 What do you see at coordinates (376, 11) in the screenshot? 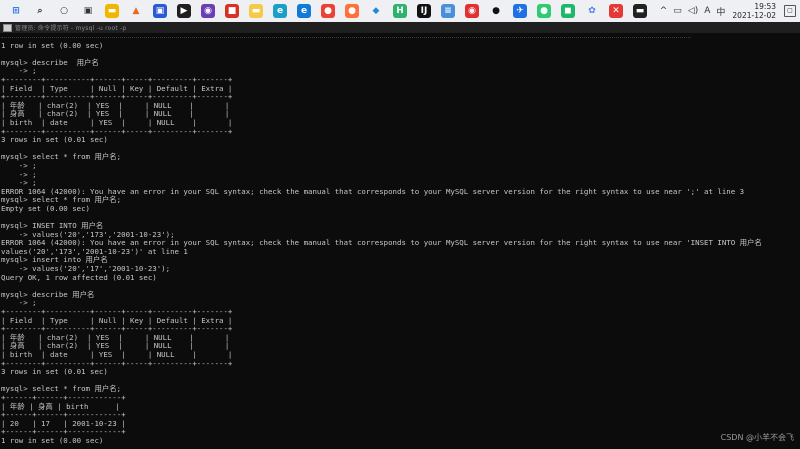
I see `vscode-icon: ◆` at bounding box center [376, 11].